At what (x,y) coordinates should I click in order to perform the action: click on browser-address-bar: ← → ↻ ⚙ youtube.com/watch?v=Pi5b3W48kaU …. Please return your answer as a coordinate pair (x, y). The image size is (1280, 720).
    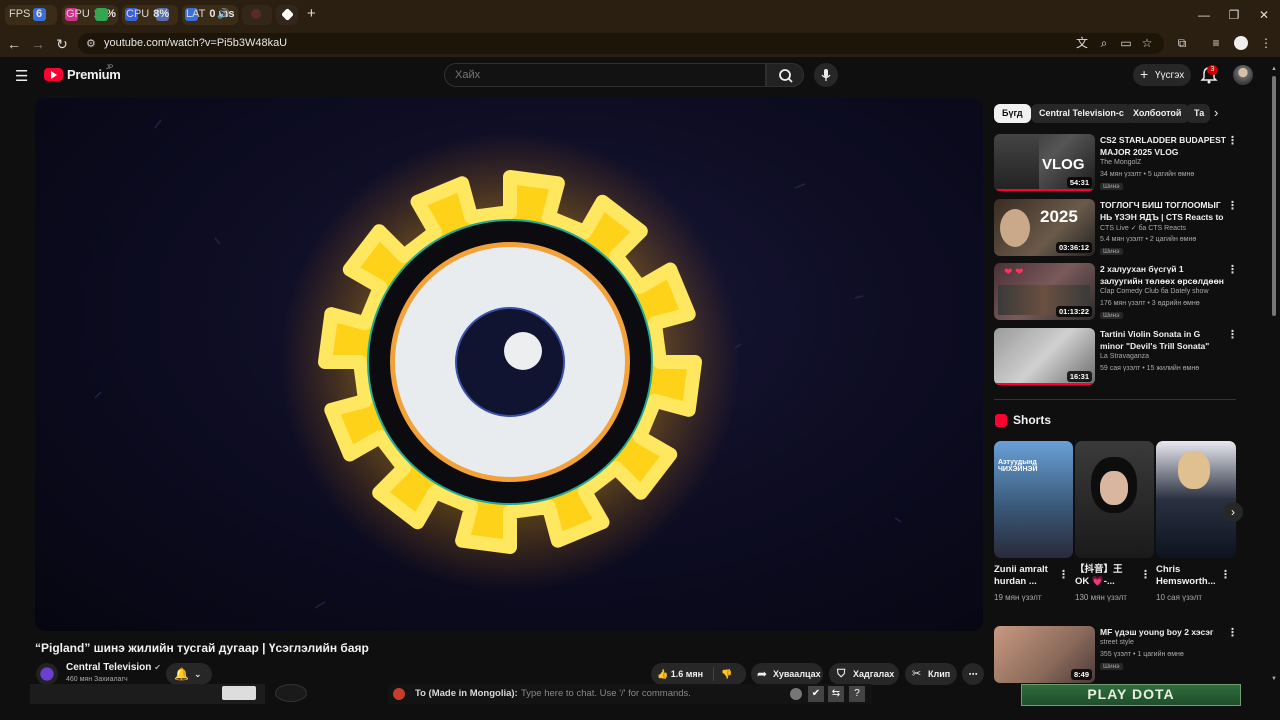
    Looking at the image, I should click on (640, 43).